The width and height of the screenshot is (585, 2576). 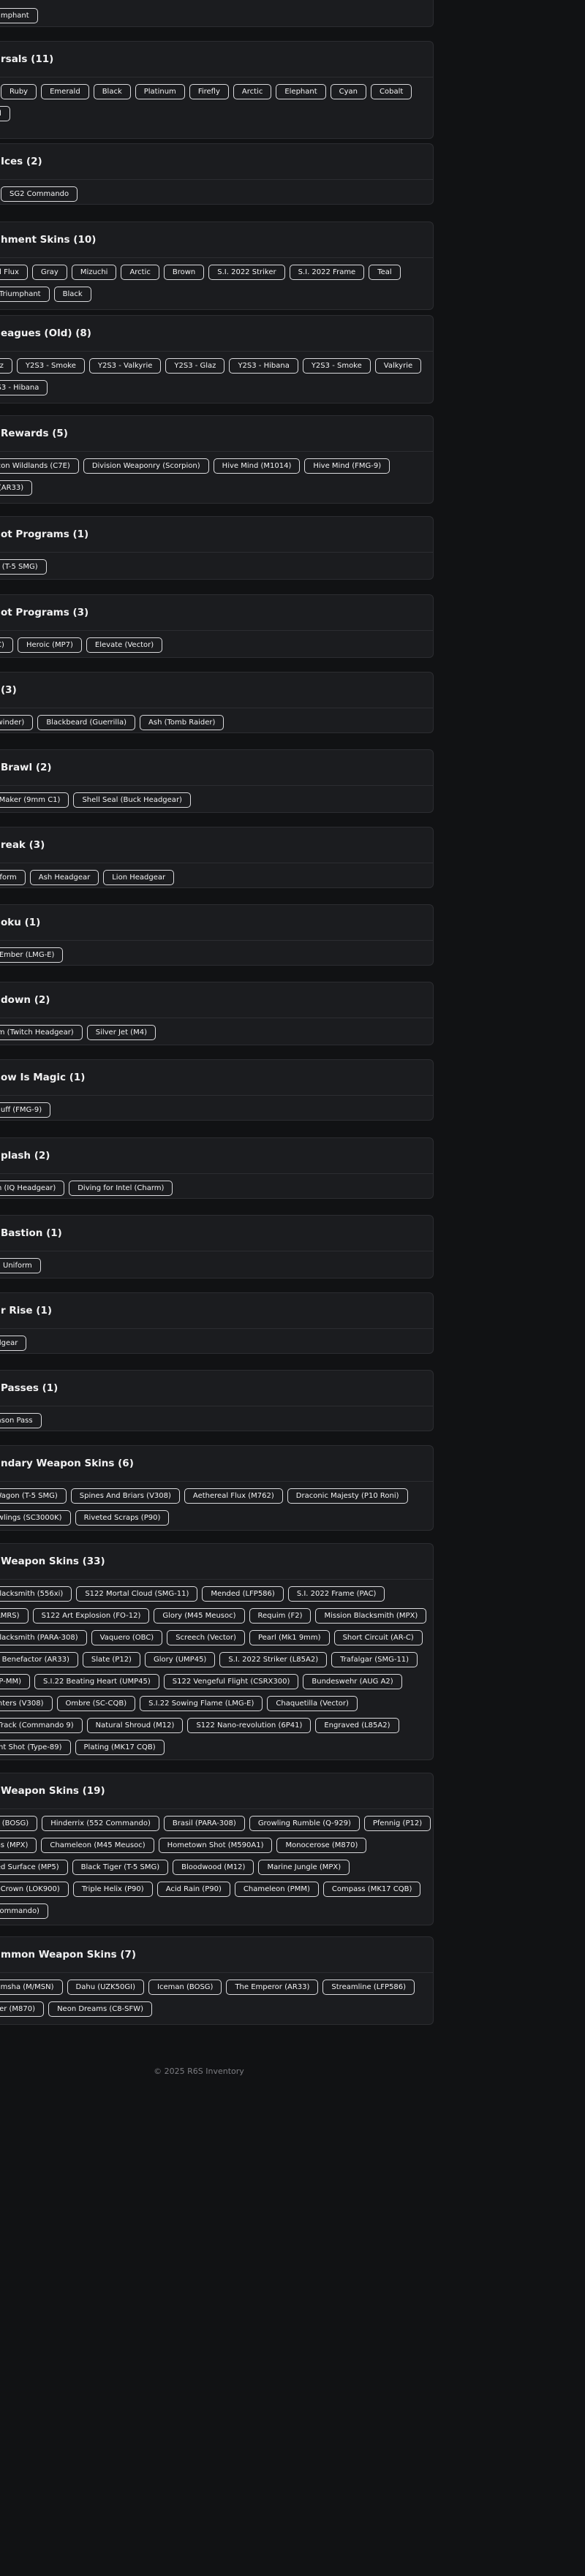 I want to click on item-chip: Growling Rumble (Q-929), so click(x=304, y=1823).